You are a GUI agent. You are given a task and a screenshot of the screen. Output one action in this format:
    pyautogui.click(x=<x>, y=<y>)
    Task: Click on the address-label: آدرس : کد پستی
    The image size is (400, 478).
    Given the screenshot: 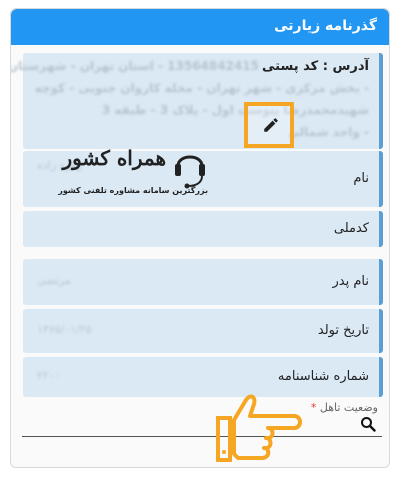 What is the action you would take?
    pyautogui.click(x=315, y=66)
    